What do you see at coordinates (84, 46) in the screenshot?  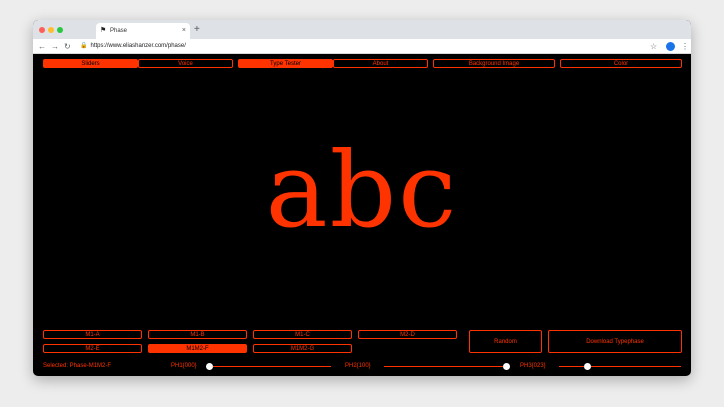 I see `lock-icon: 🔒` at bounding box center [84, 46].